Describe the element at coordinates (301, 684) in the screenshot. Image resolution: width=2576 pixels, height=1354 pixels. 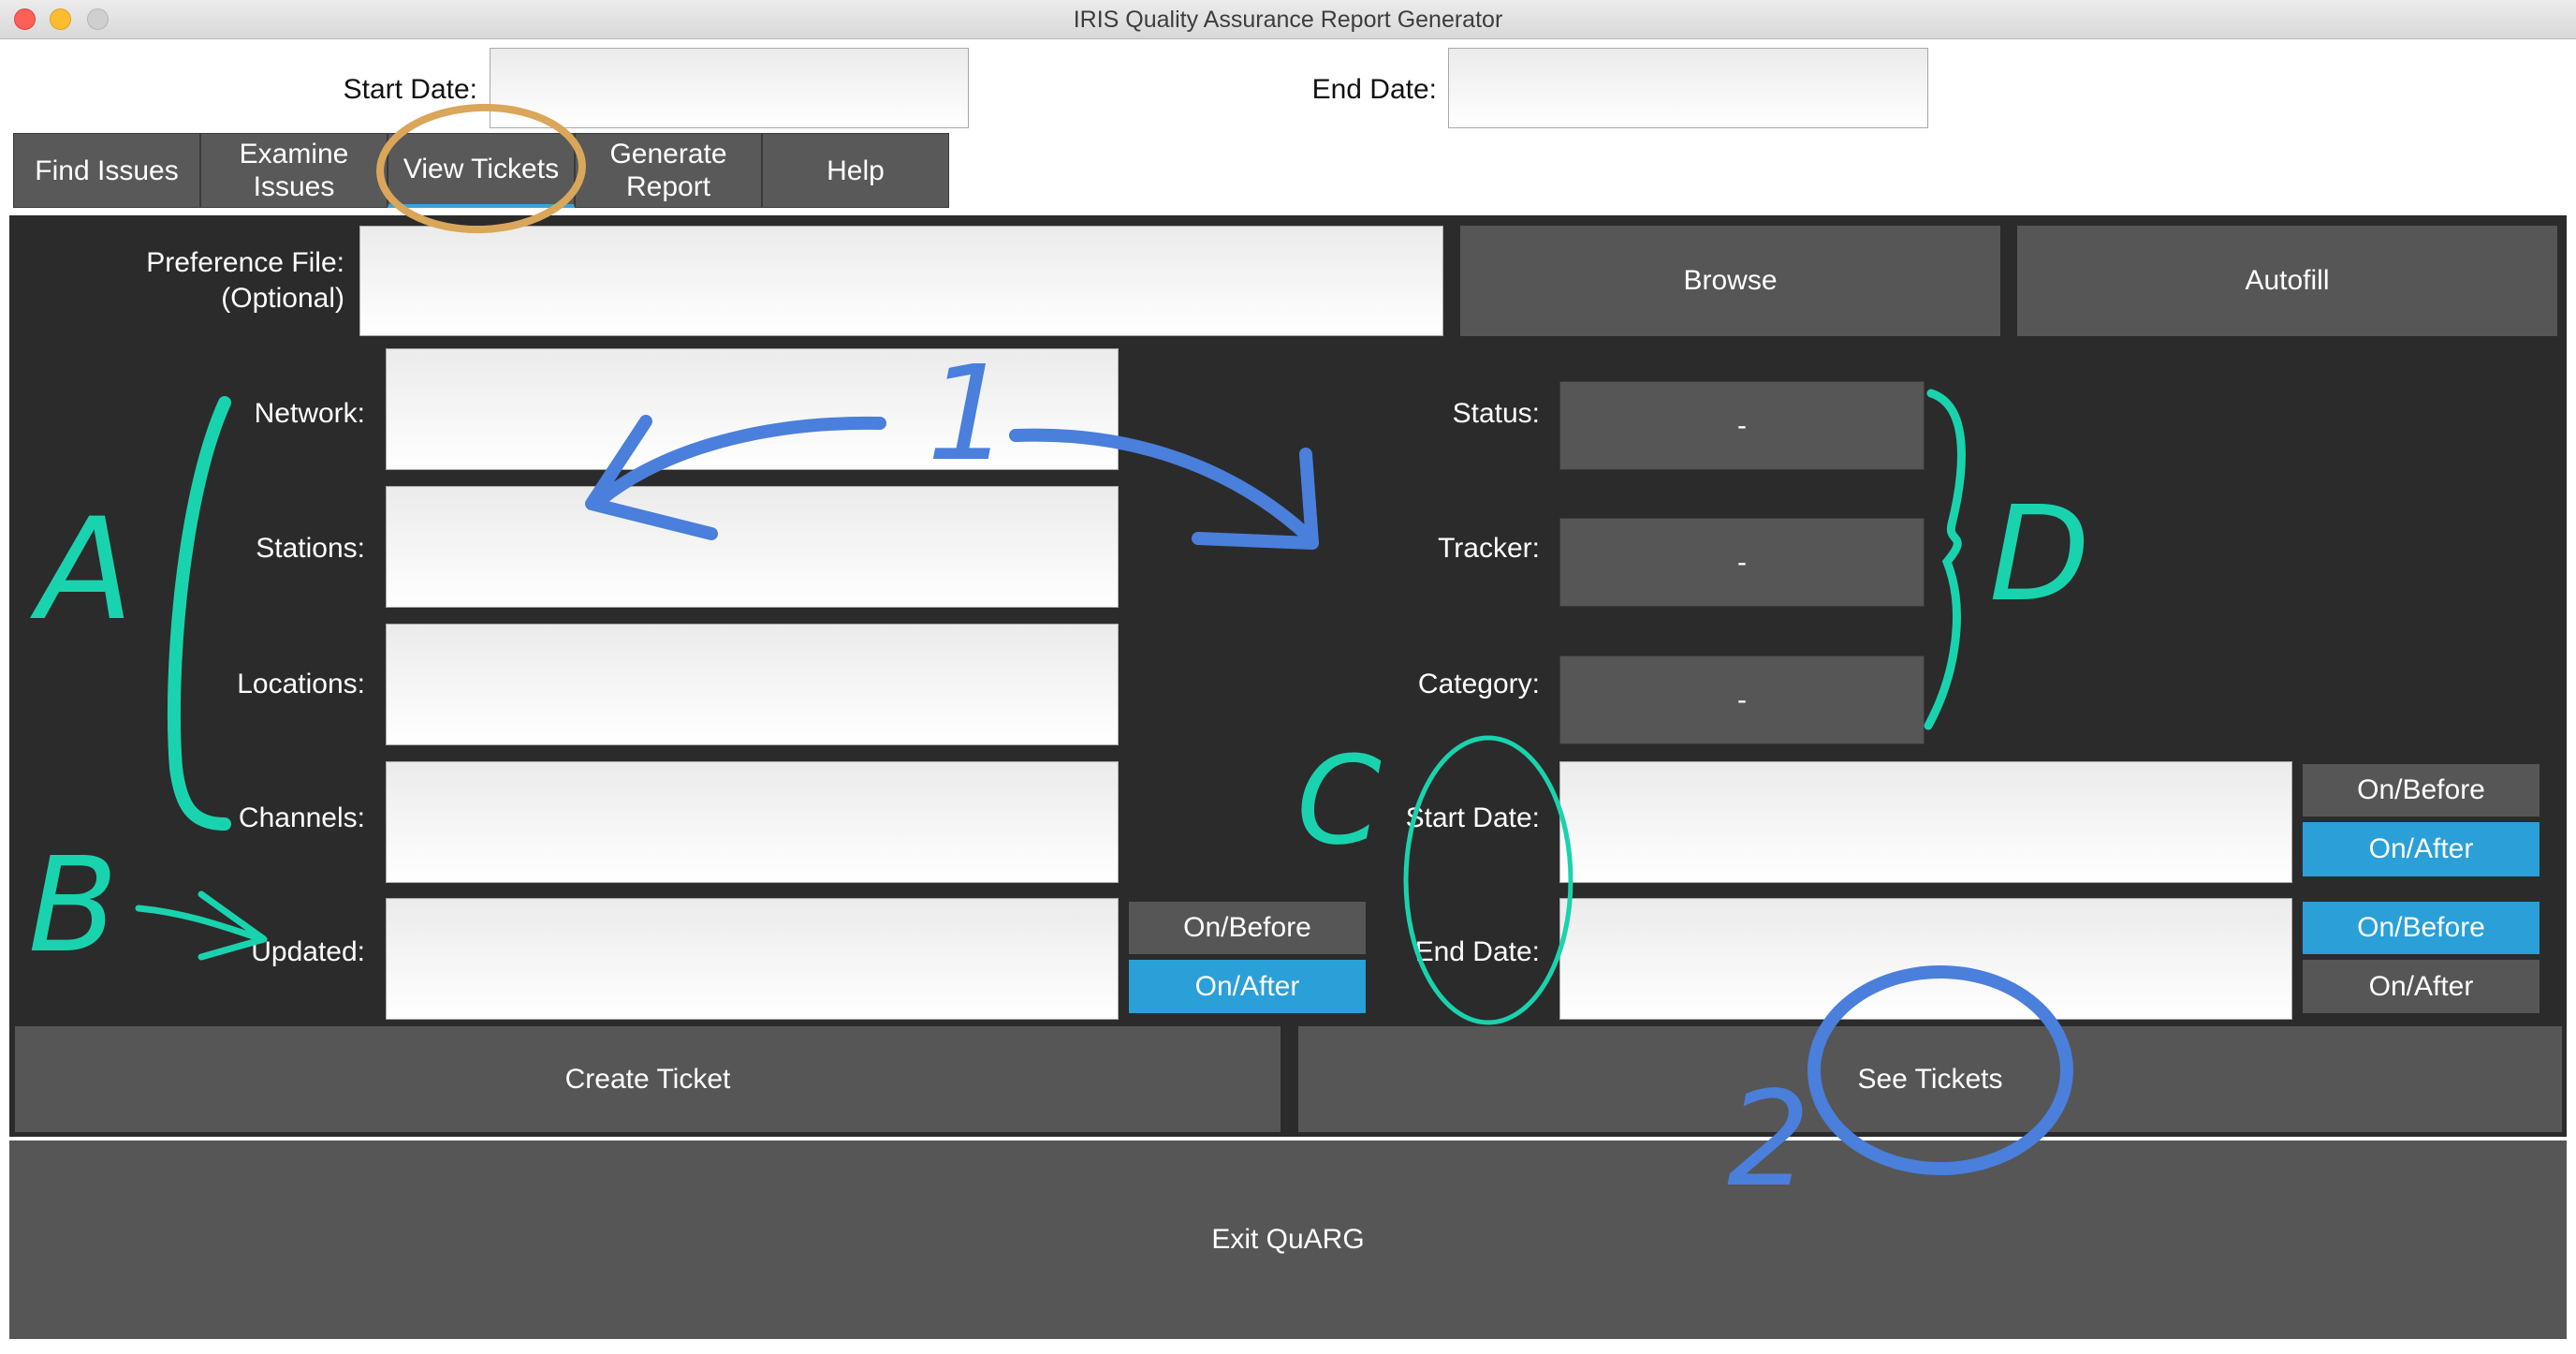
I see `locations-label: Locations:` at that location.